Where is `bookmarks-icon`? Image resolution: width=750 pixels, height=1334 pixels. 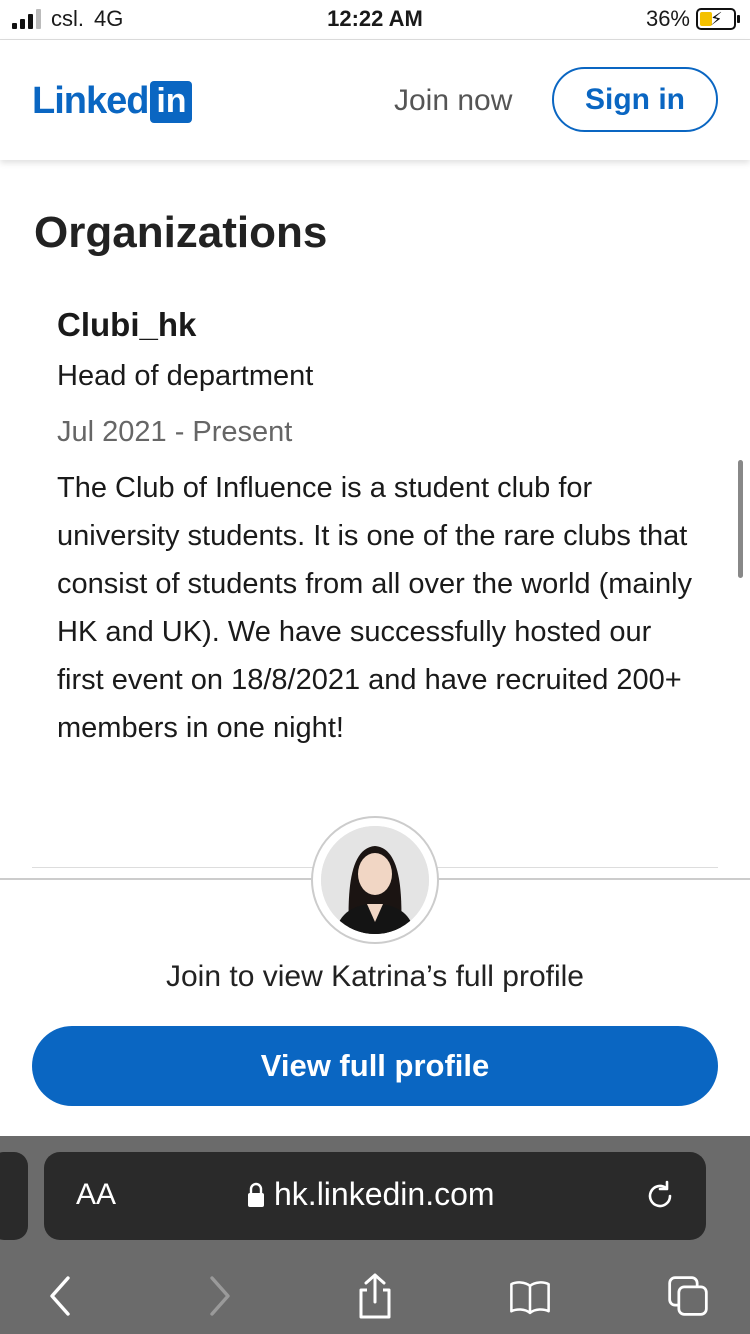
bookmarks-icon is located at coordinates (530, 1296).